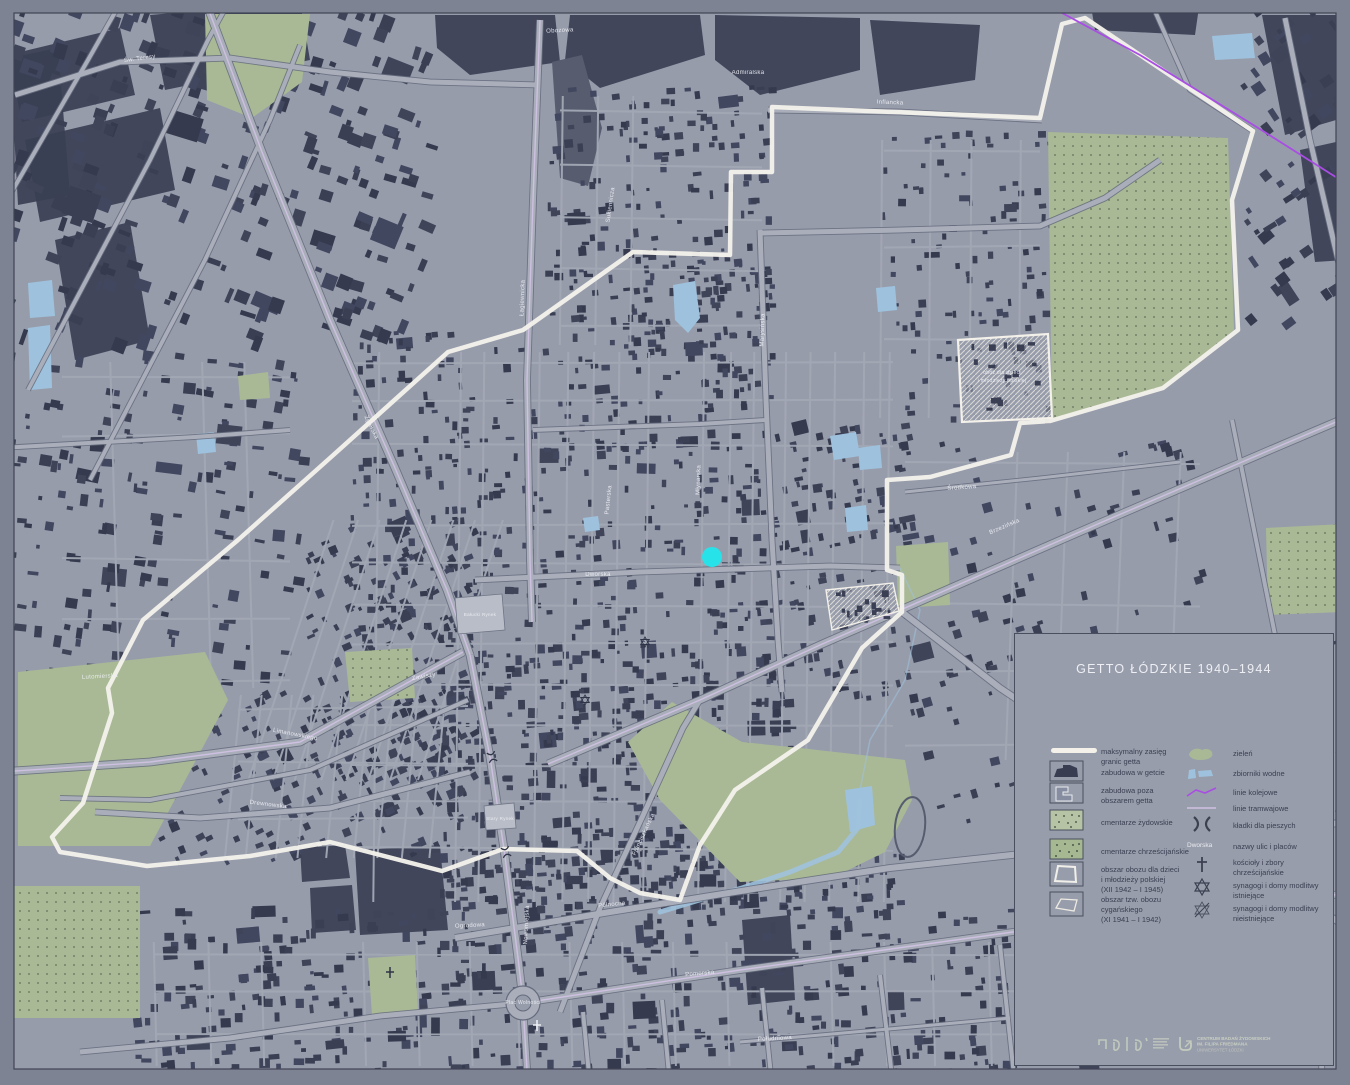  I want to click on university-logo-glyph, so click(1185, 1044).